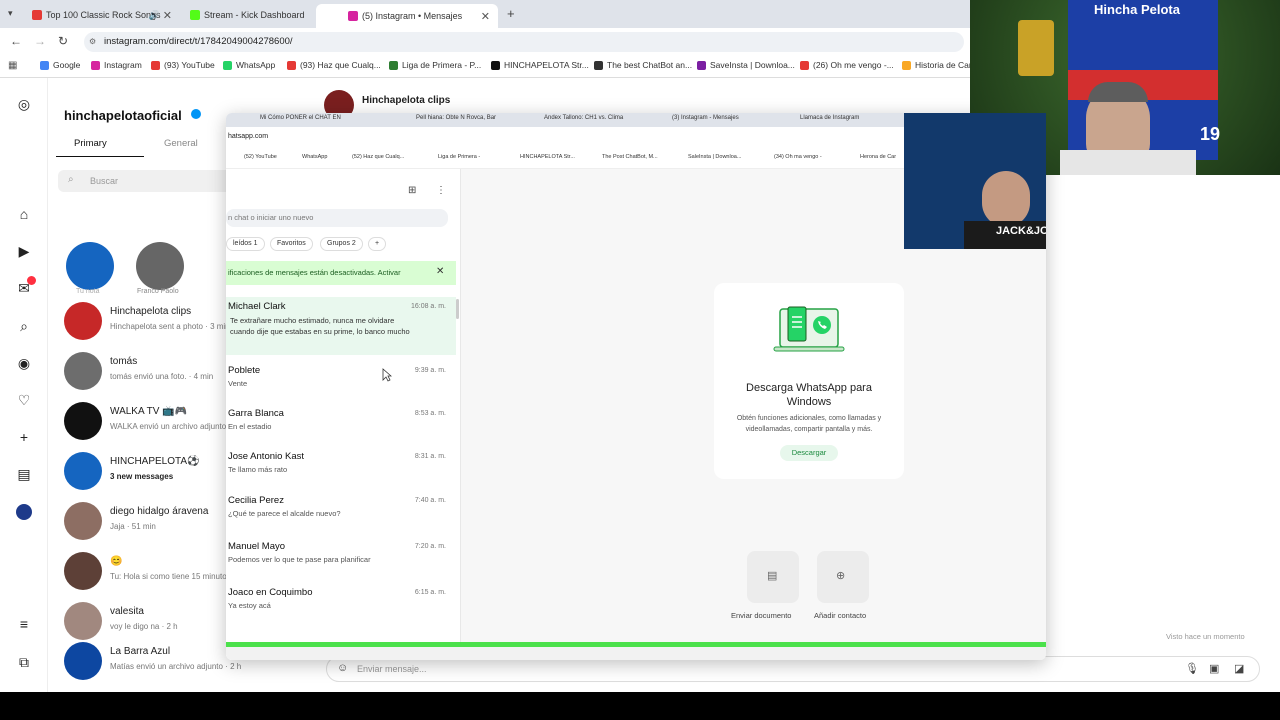 Image resolution: width=1280 pixels, height=720 pixels. What do you see at coordinates (24, 400) in the screenshot?
I see `notifications-heart-icon: ♡` at bounding box center [24, 400].